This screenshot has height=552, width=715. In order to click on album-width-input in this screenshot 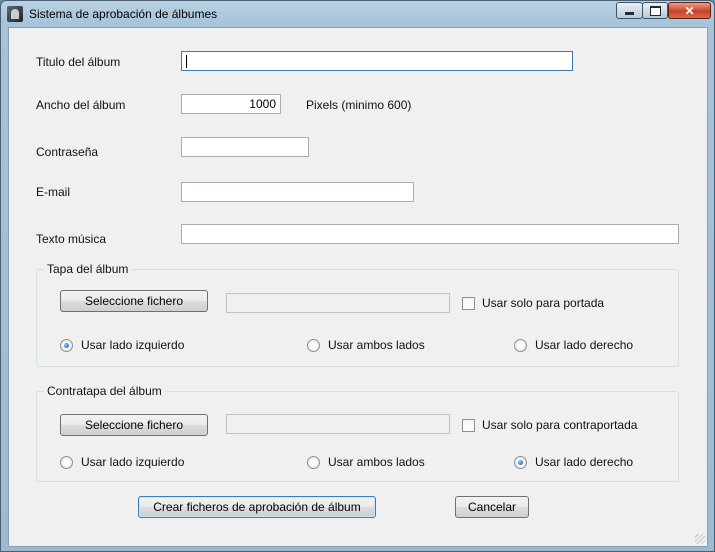, I will do `click(231, 104)`.